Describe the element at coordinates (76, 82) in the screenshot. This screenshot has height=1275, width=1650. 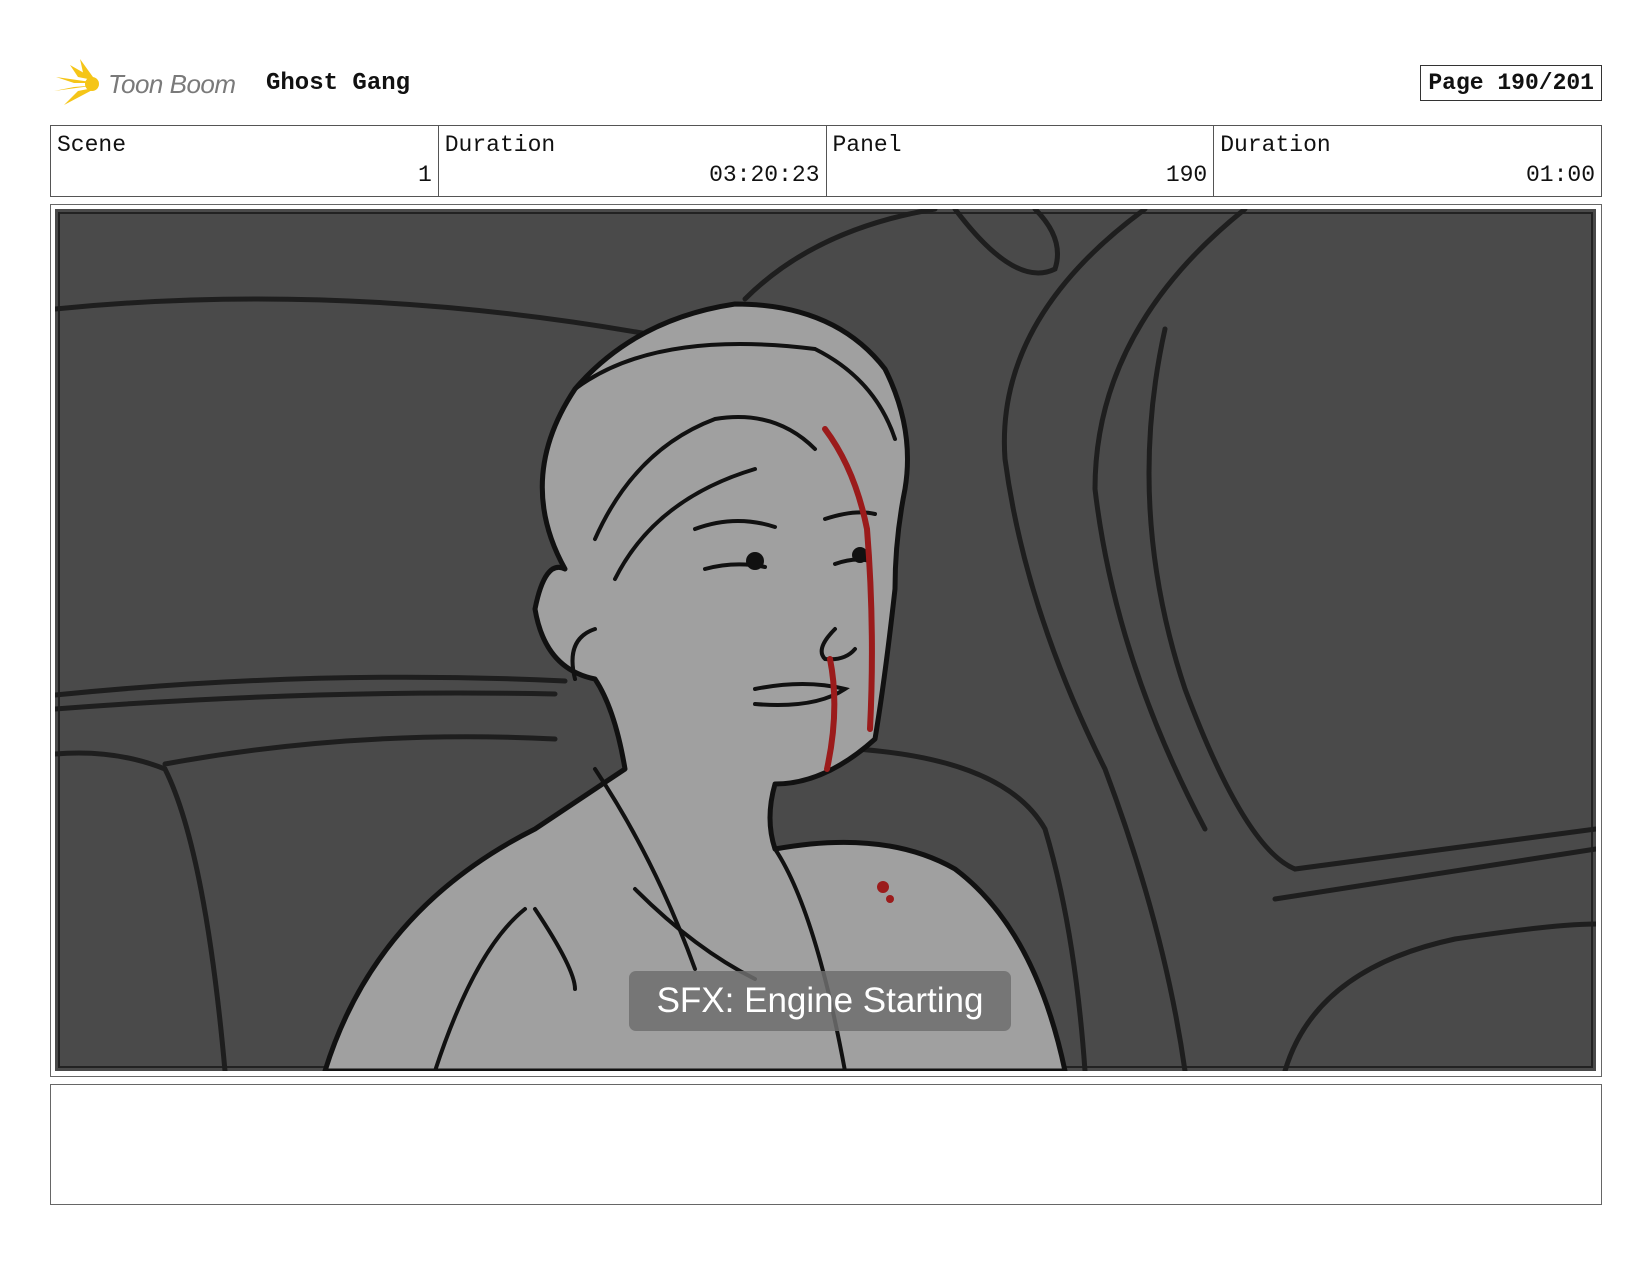
I see `starburst-icon` at that location.